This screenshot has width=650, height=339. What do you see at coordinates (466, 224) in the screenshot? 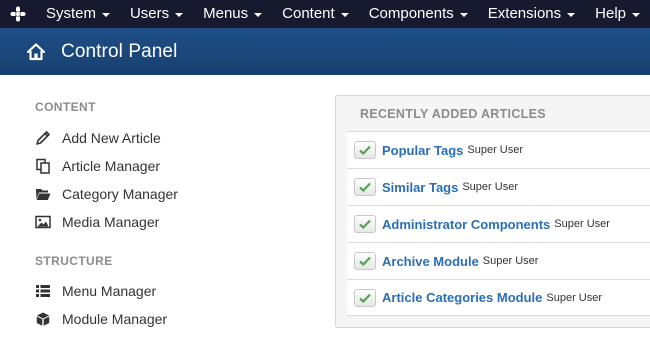
I see `article-title-link: Administrator Components` at bounding box center [466, 224].